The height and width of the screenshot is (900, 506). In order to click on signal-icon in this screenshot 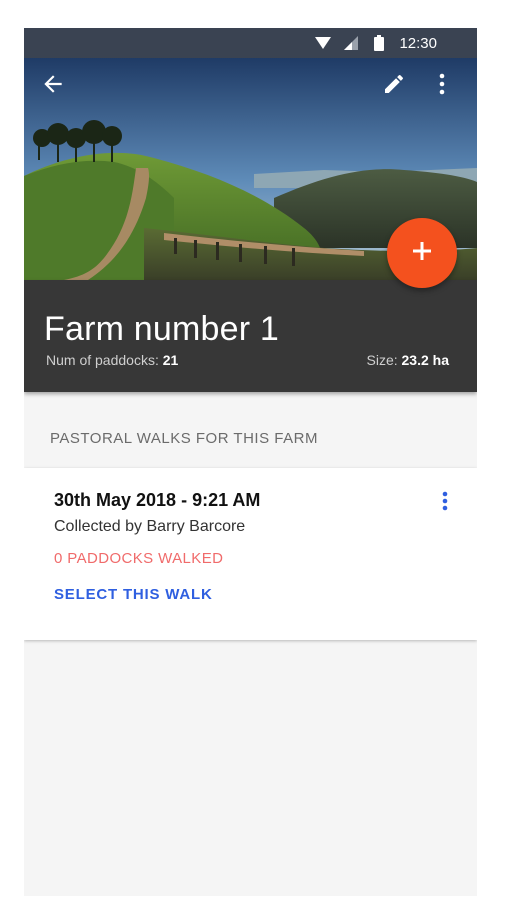, I will do `click(351, 43)`.